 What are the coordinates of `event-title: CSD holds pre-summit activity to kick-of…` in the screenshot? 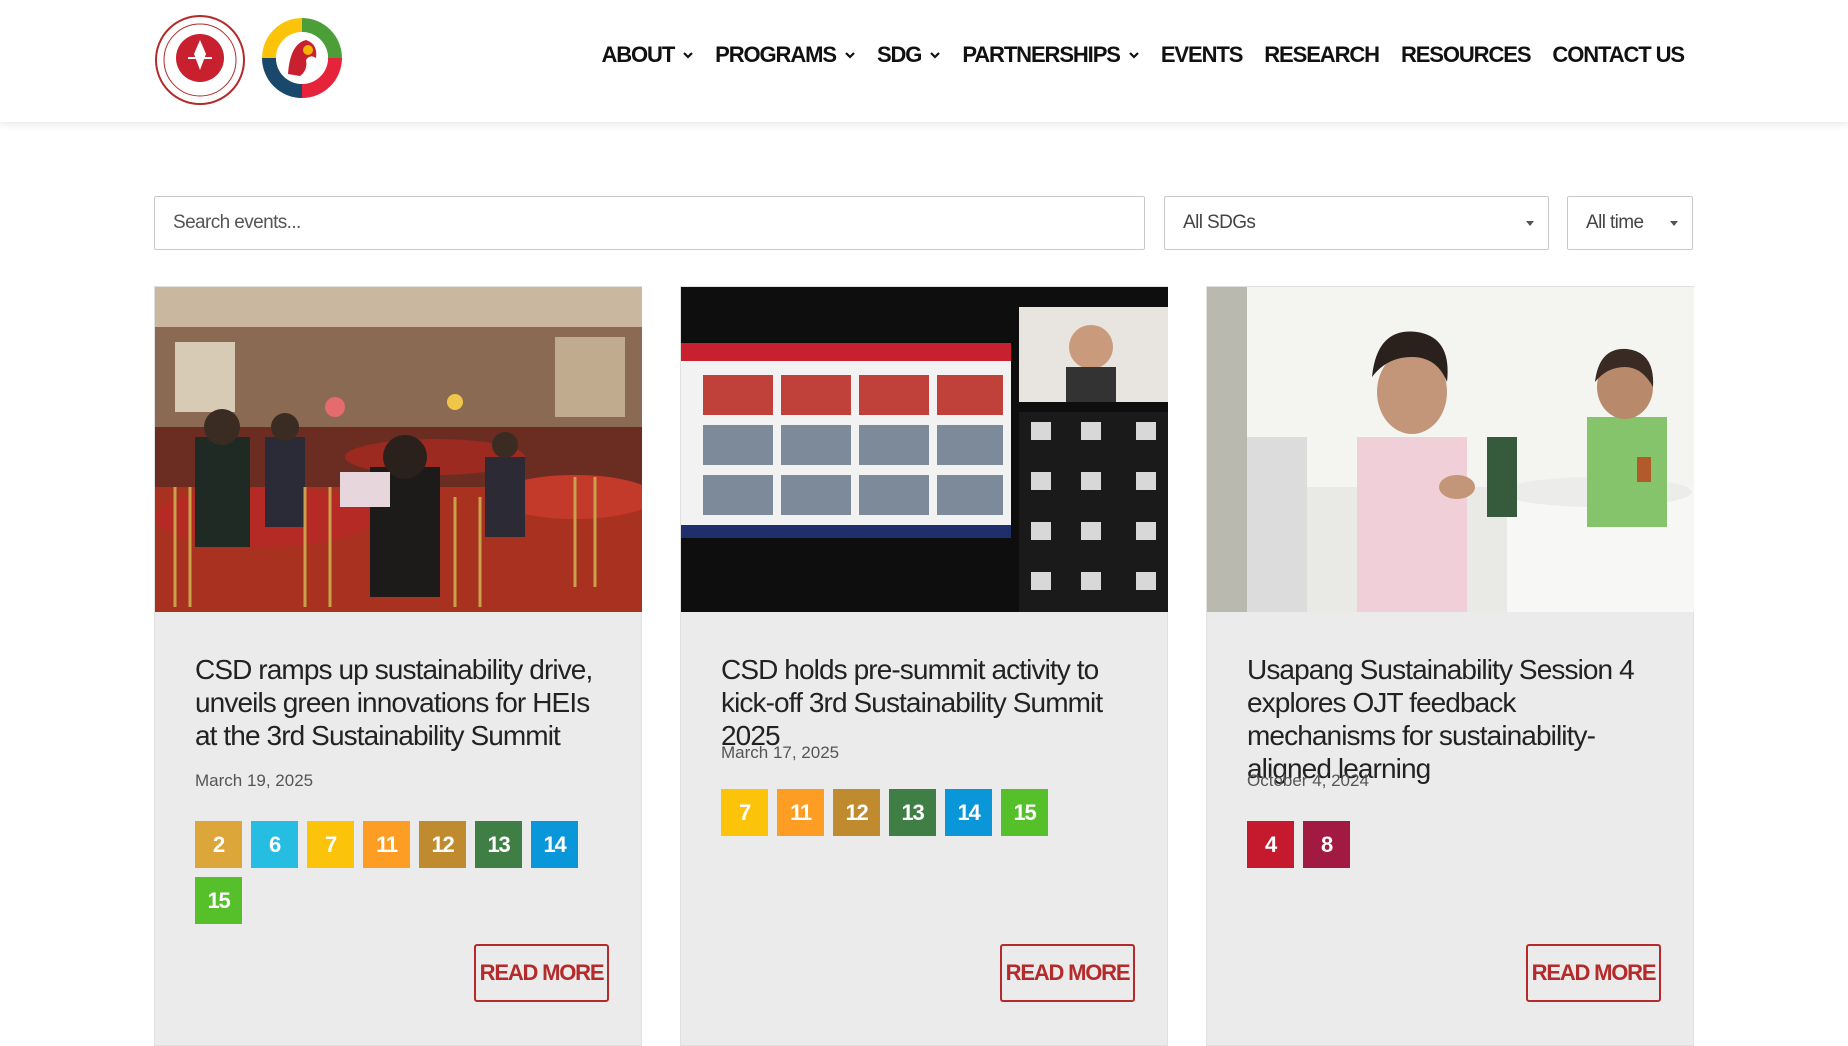 It's located at (931, 702).